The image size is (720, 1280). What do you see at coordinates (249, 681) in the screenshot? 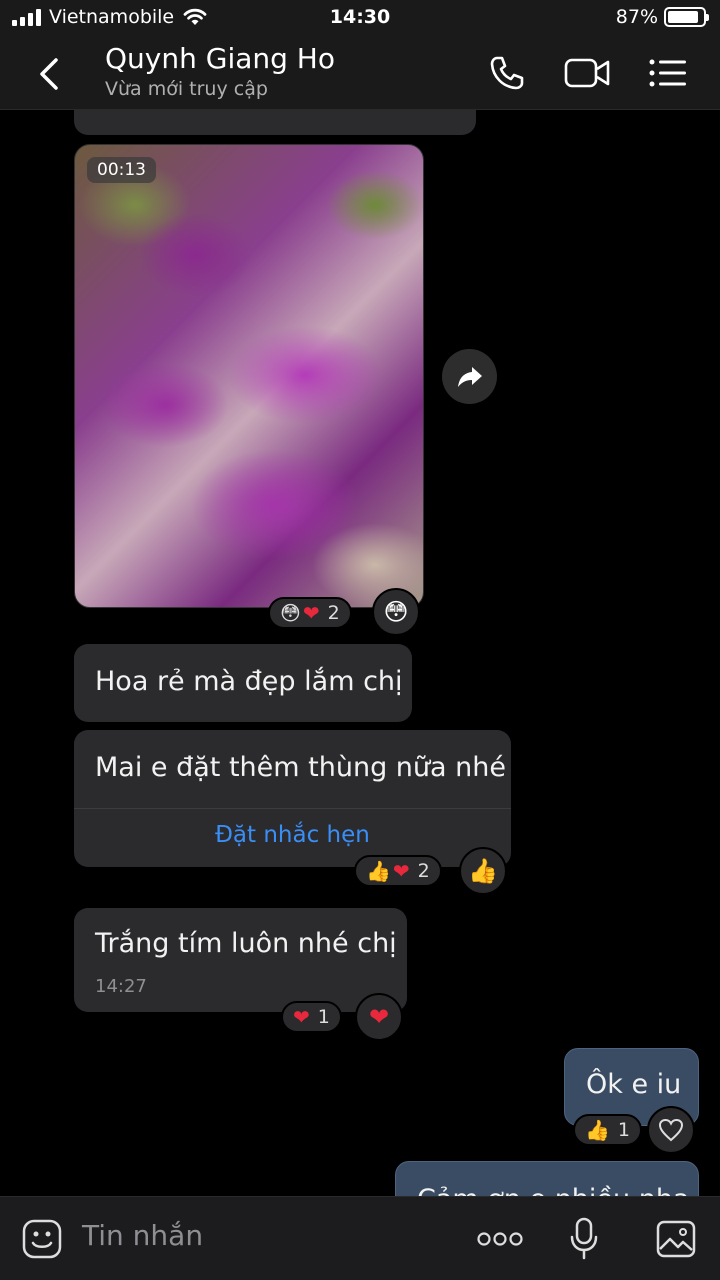
I see `message-text: Hoa rẻ mà đẹp lắm chị` at bounding box center [249, 681].